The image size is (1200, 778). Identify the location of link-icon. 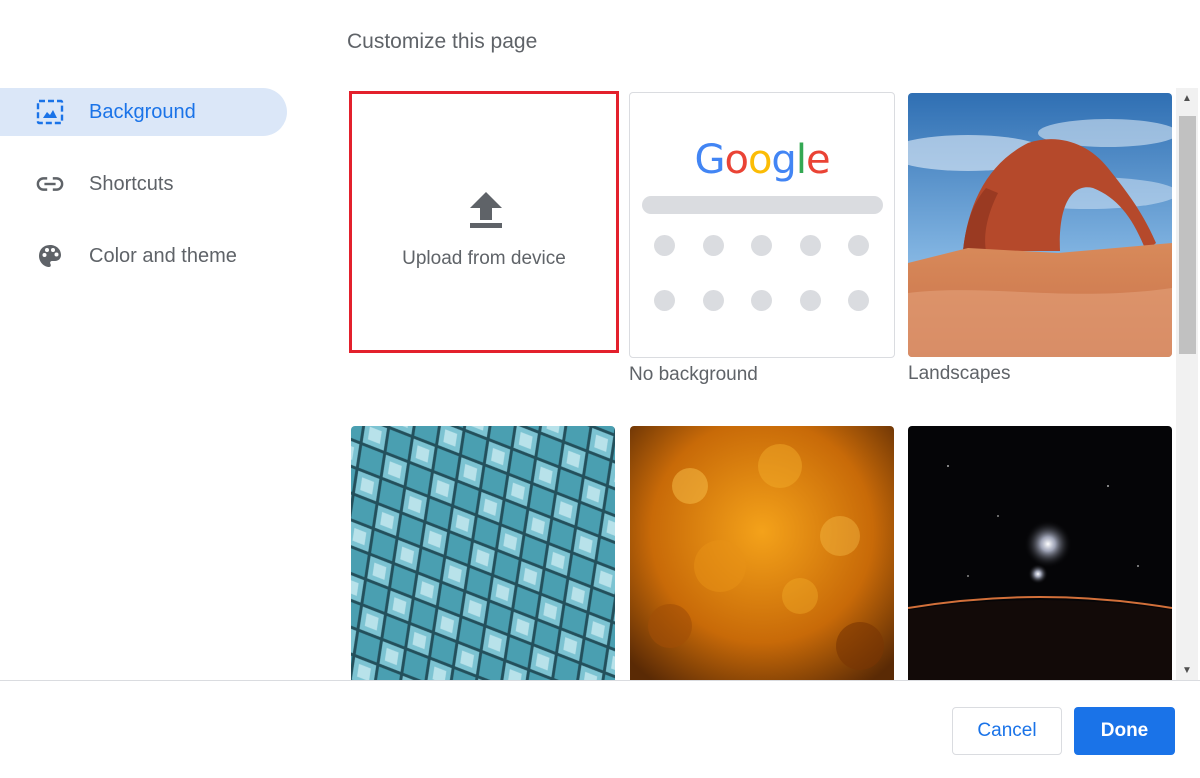
(50, 184).